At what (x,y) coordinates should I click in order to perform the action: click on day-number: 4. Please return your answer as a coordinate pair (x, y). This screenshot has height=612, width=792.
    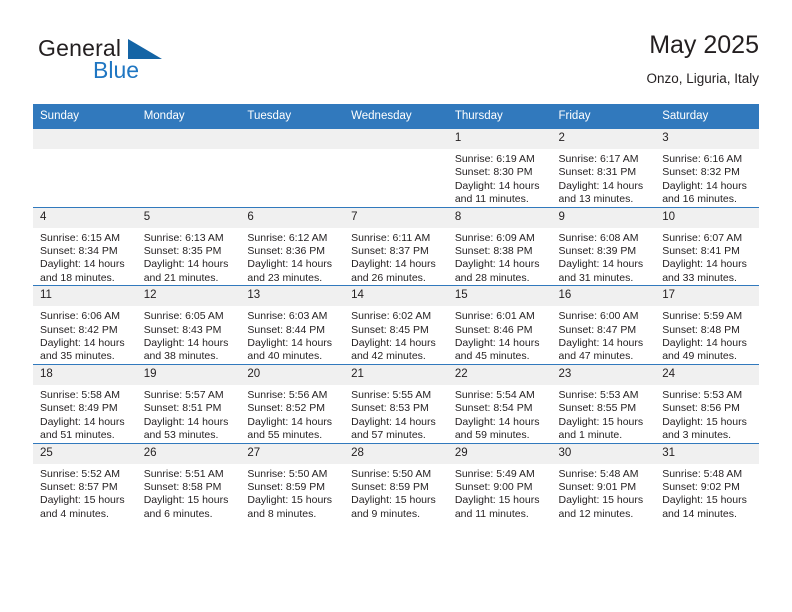
    Looking at the image, I should click on (85, 217).